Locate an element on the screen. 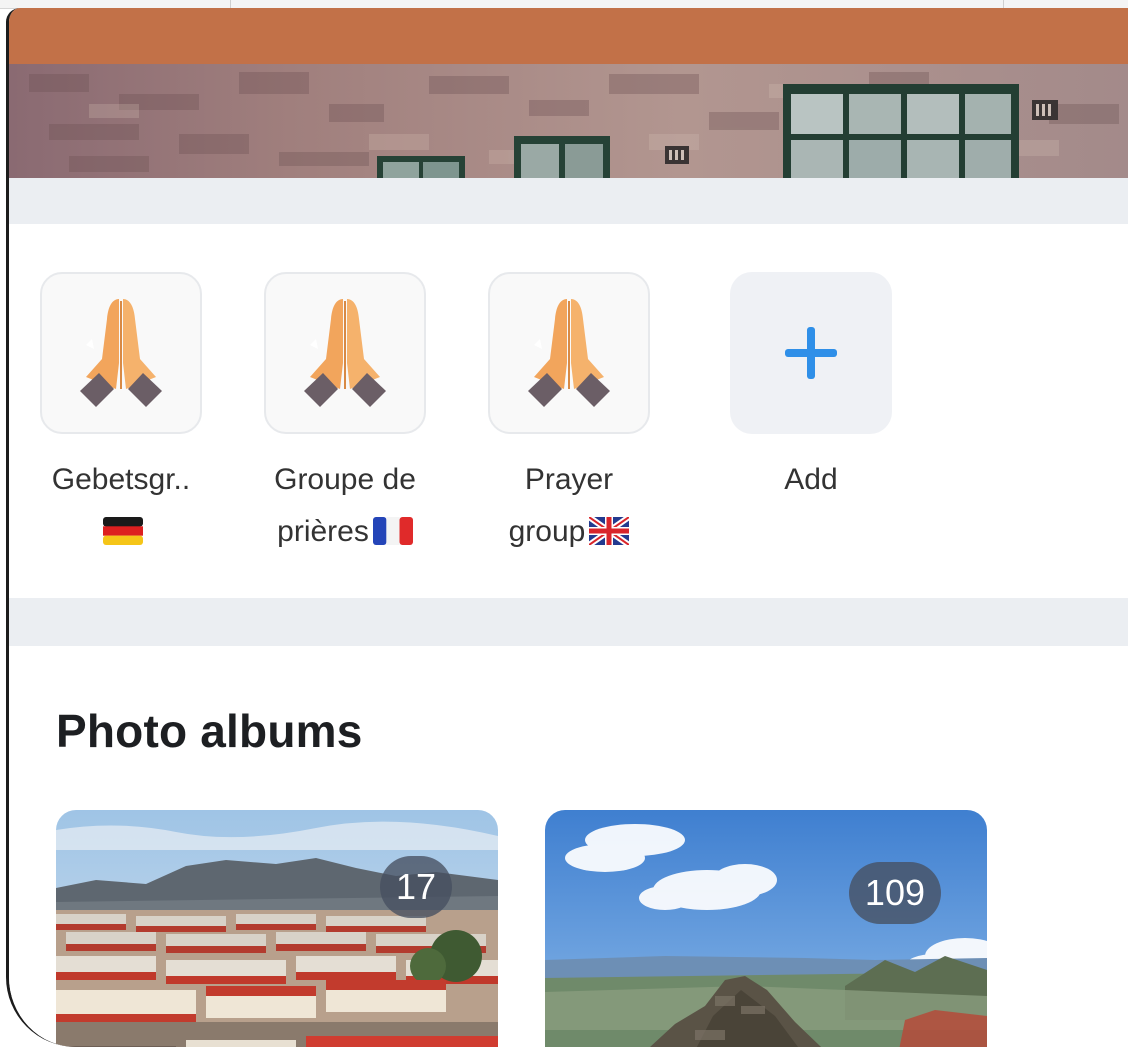  plus-icon is located at coordinates (811, 353).